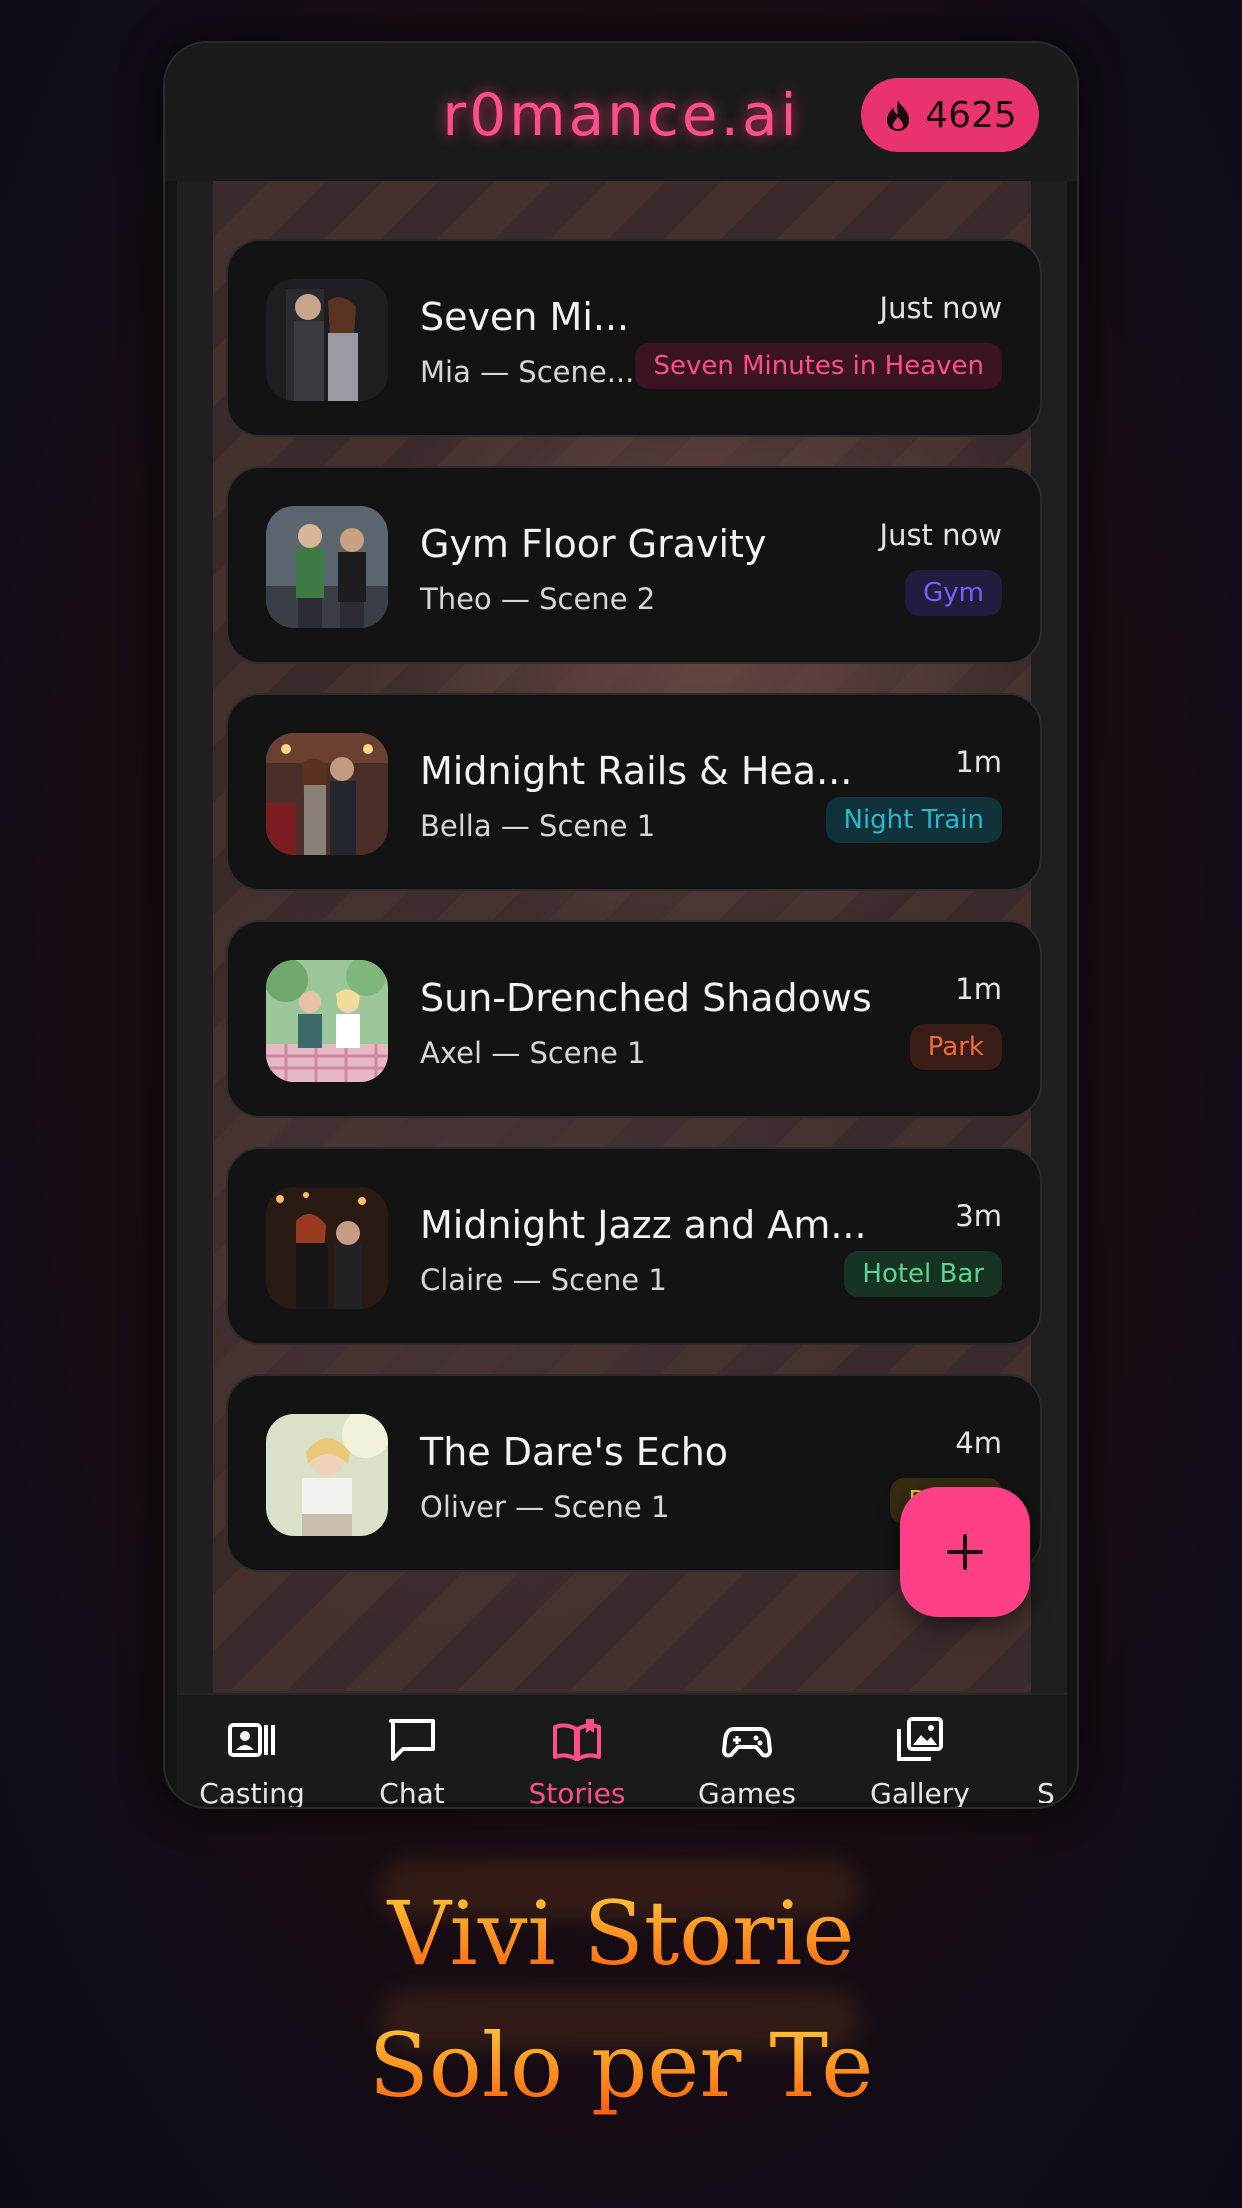 The width and height of the screenshot is (1242, 2208). Describe the element at coordinates (646, 998) in the screenshot. I see `story-title: Sun-Drenched Shadows` at that location.